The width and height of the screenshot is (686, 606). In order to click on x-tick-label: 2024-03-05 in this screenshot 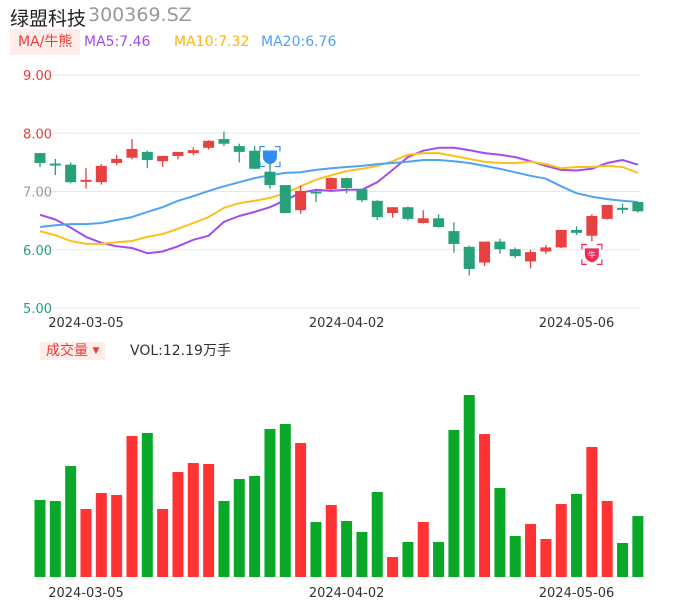, I will do `click(86, 323)`.